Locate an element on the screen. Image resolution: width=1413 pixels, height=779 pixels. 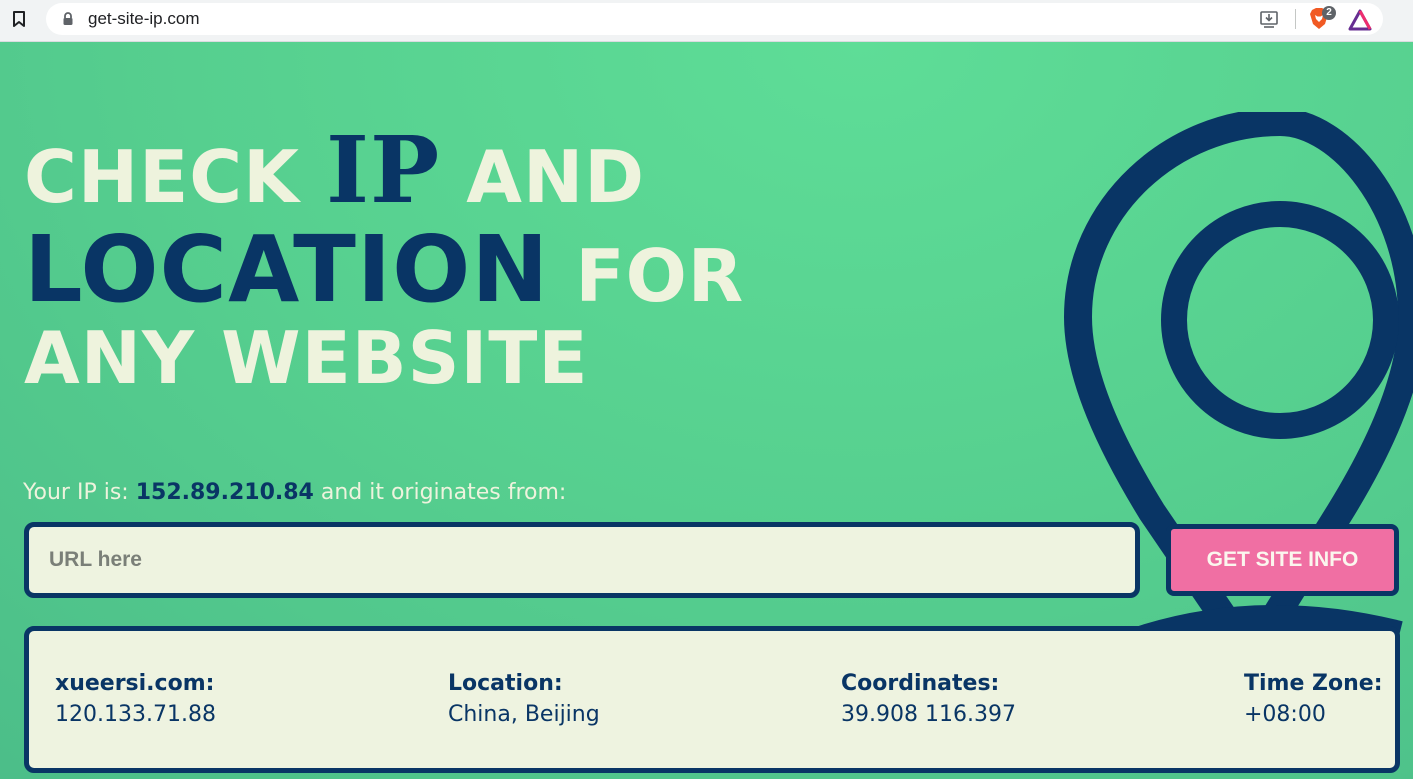
title-ip: IP is located at coordinates (383, 170).